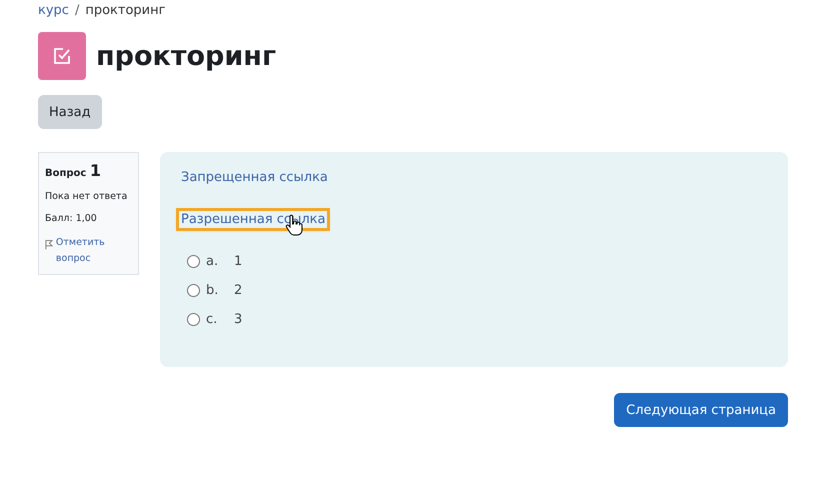 Image resolution: width=822 pixels, height=493 pixels. I want to click on question-number: Вопрос 1, so click(73, 170).